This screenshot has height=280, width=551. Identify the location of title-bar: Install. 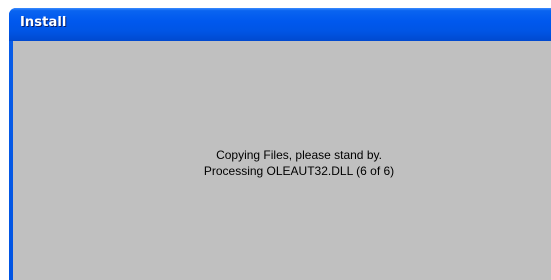
(280, 24).